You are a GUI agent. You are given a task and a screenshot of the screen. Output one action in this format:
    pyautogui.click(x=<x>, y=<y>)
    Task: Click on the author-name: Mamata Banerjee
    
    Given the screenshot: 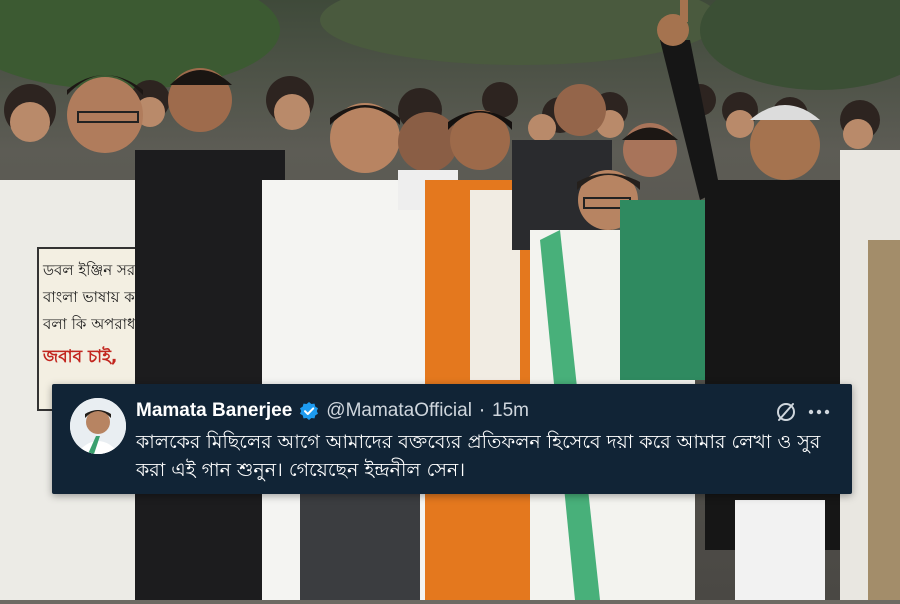 What is the action you would take?
    pyautogui.click(x=214, y=411)
    